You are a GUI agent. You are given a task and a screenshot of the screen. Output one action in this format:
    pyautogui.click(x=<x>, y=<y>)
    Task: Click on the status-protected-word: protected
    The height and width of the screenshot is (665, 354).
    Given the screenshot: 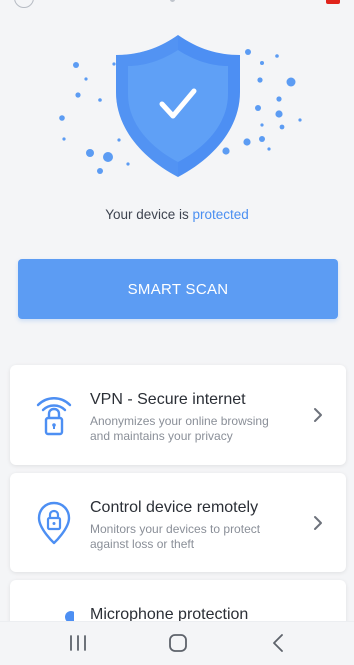 What is the action you would take?
    pyautogui.click(x=220, y=214)
    